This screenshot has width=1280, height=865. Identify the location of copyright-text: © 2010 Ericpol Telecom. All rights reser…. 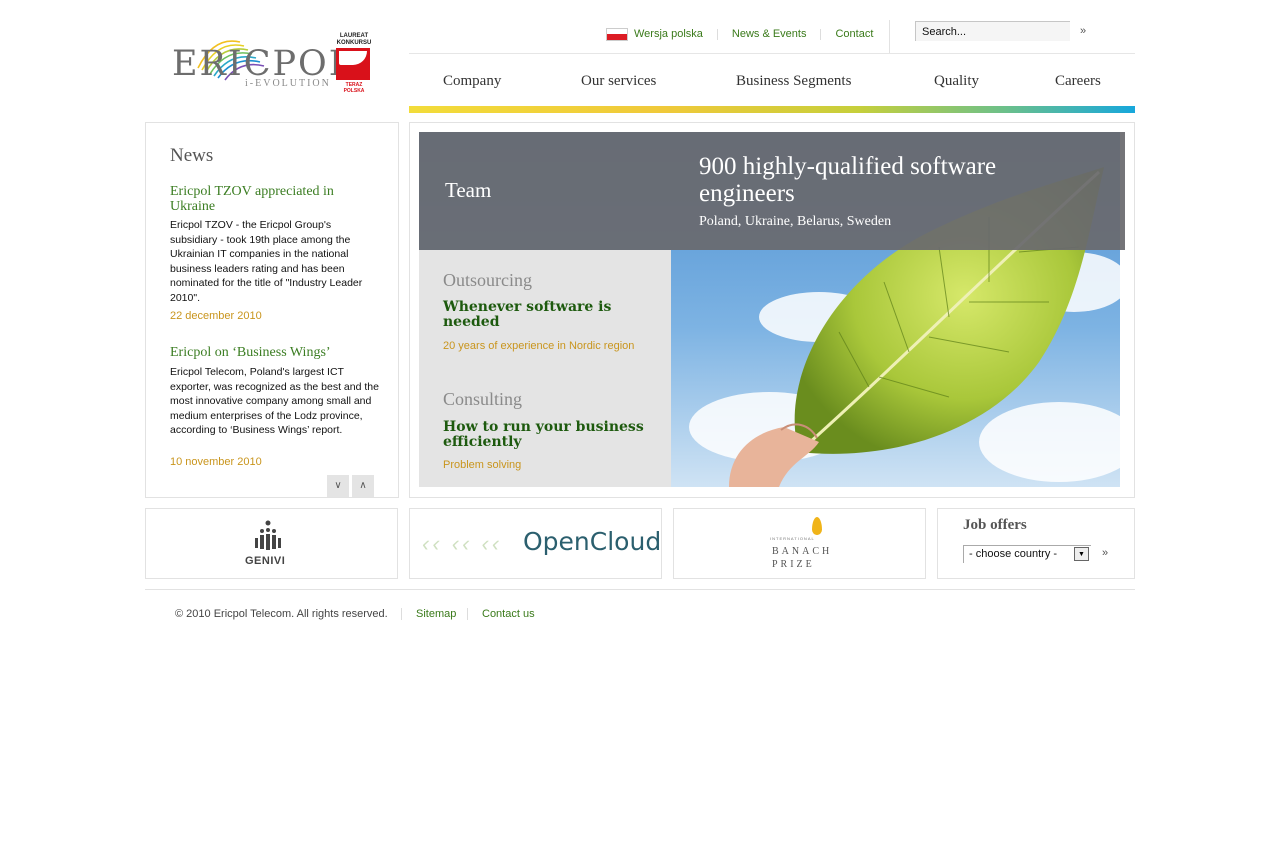
(281, 614).